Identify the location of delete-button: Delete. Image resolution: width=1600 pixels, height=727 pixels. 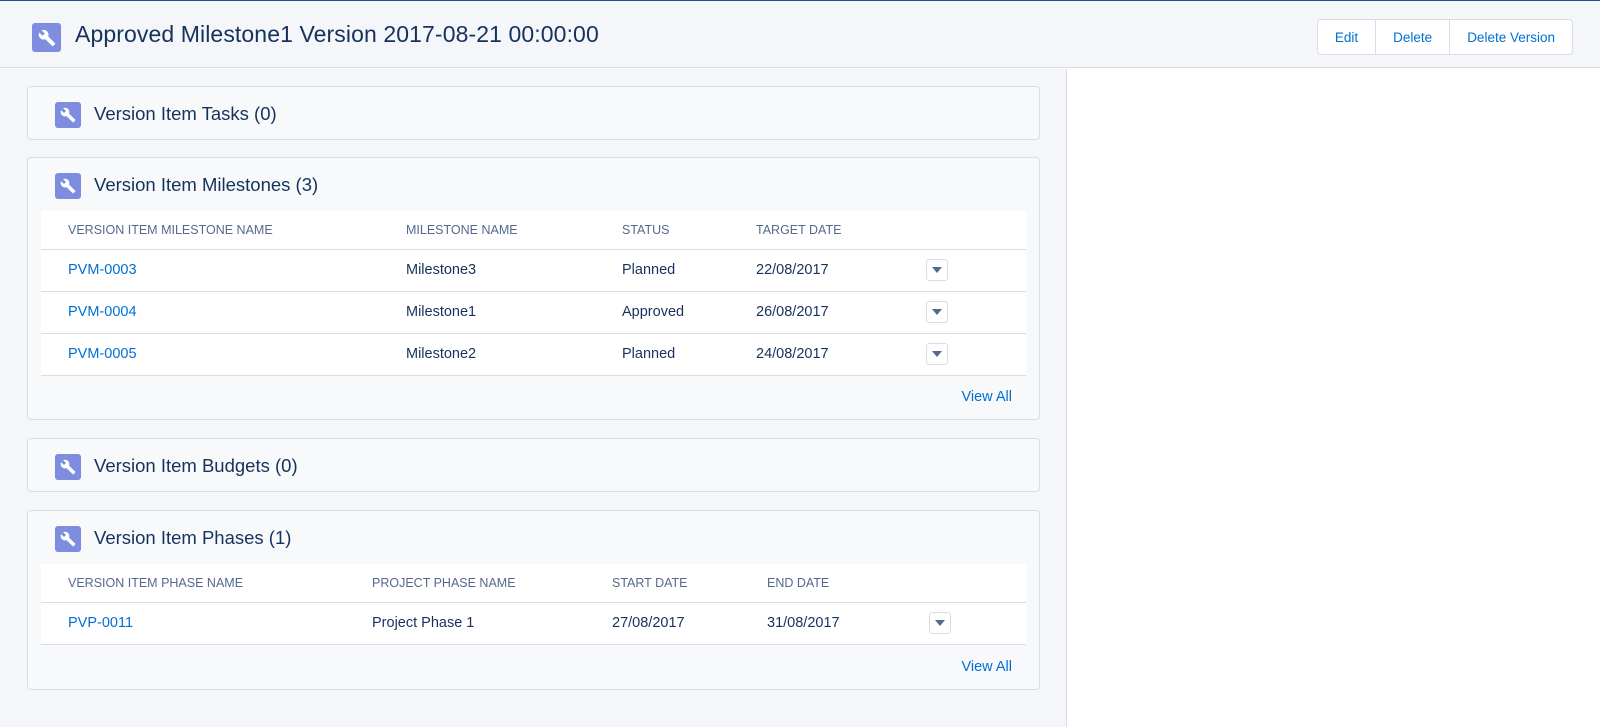
(1412, 37).